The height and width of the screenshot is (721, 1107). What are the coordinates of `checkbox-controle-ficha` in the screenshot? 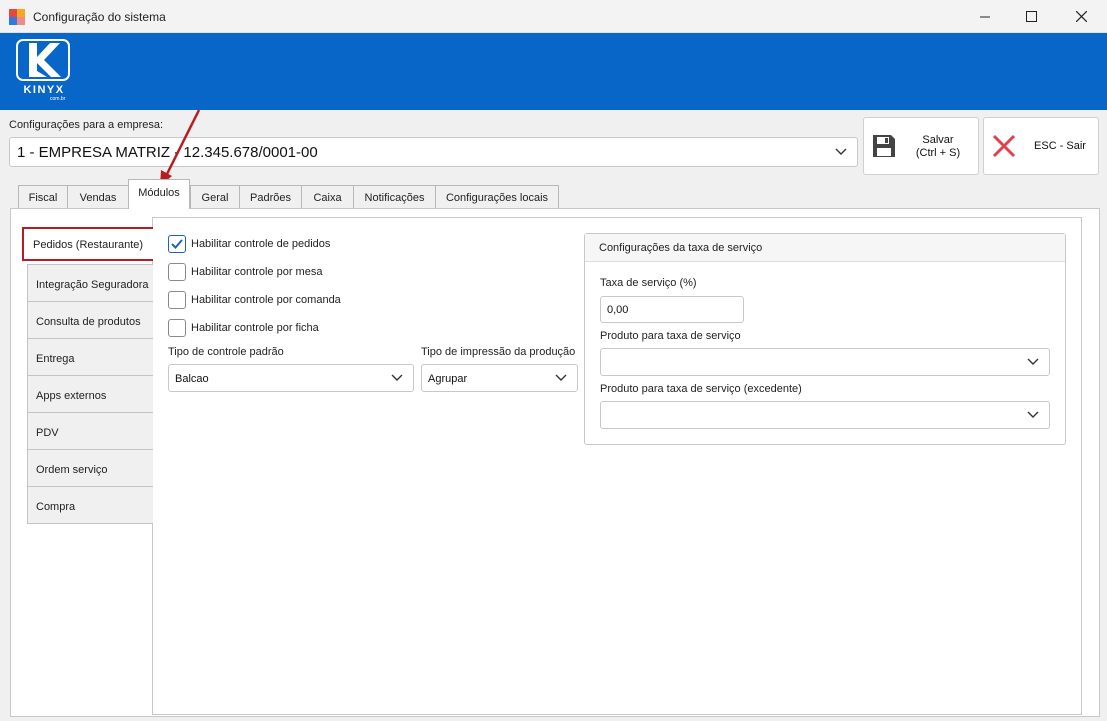 It's located at (177, 328).